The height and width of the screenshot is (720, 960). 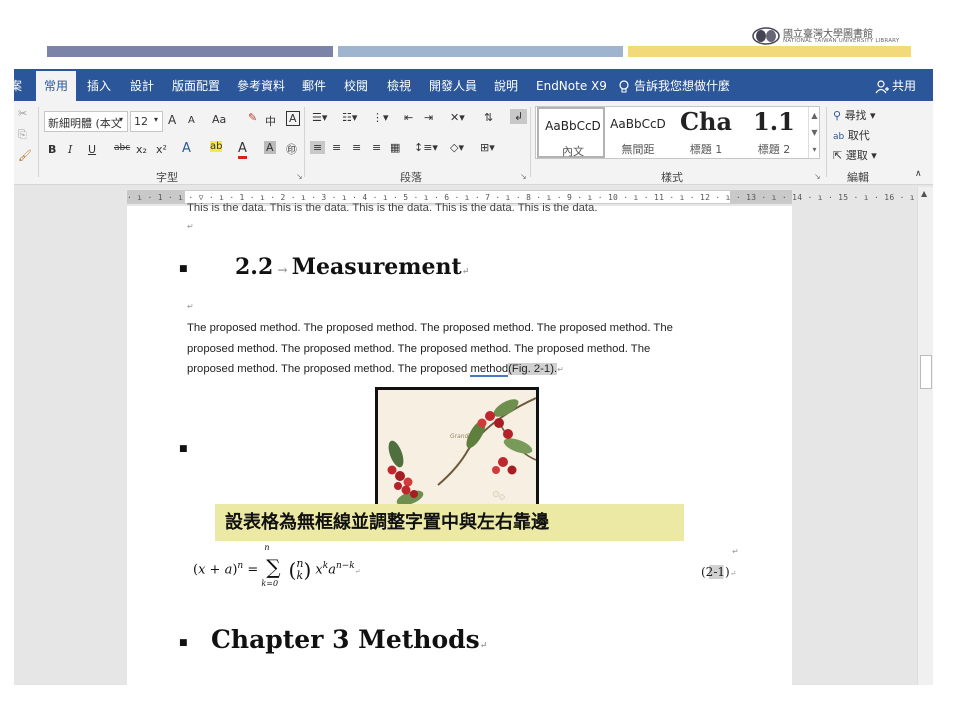 What do you see at coordinates (854, 115) in the screenshot?
I see `find-button: ⚲ 尋找 ▾` at bounding box center [854, 115].